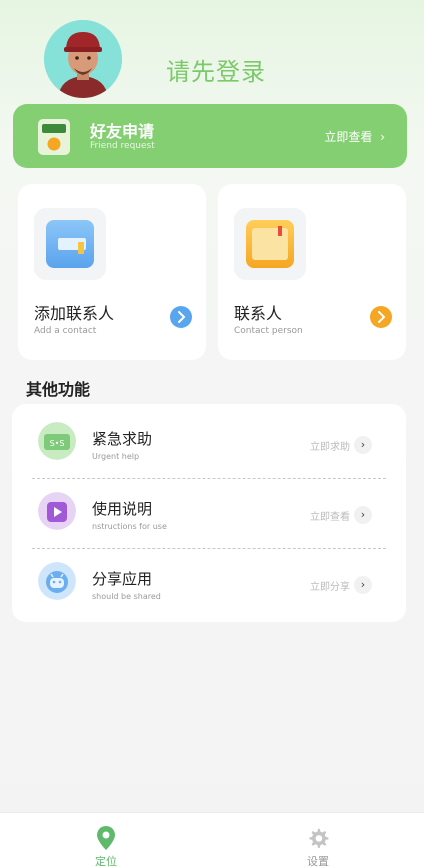  I want to click on list-item-instructions: 使用说明 nstructions for use 立即查看 ›, so click(209, 513).